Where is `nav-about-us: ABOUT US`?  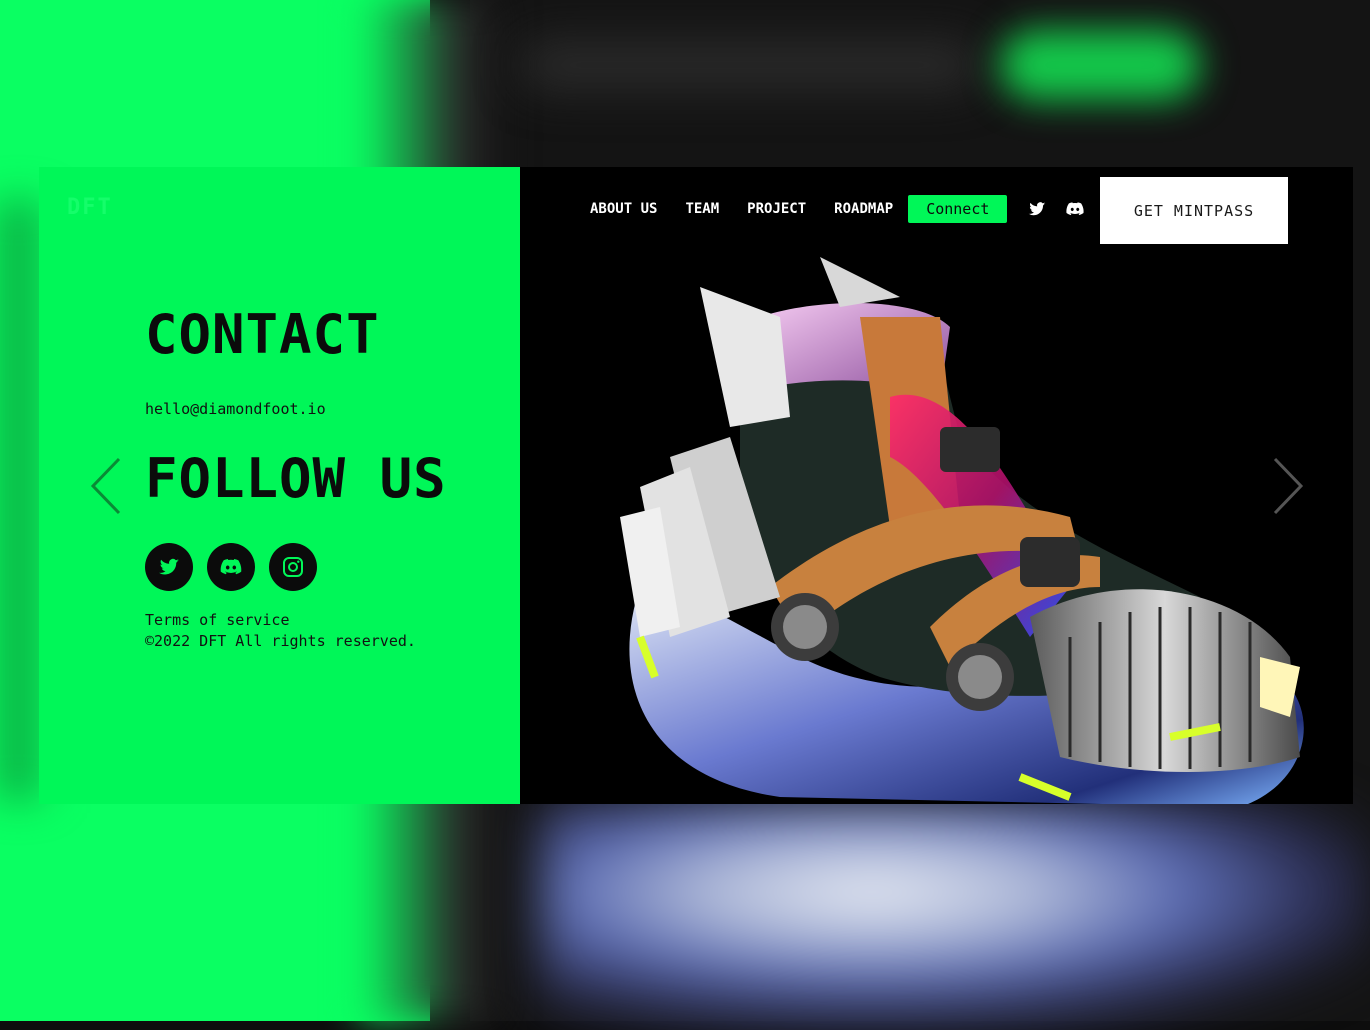 nav-about-us: ABOUT US is located at coordinates (623, 209).